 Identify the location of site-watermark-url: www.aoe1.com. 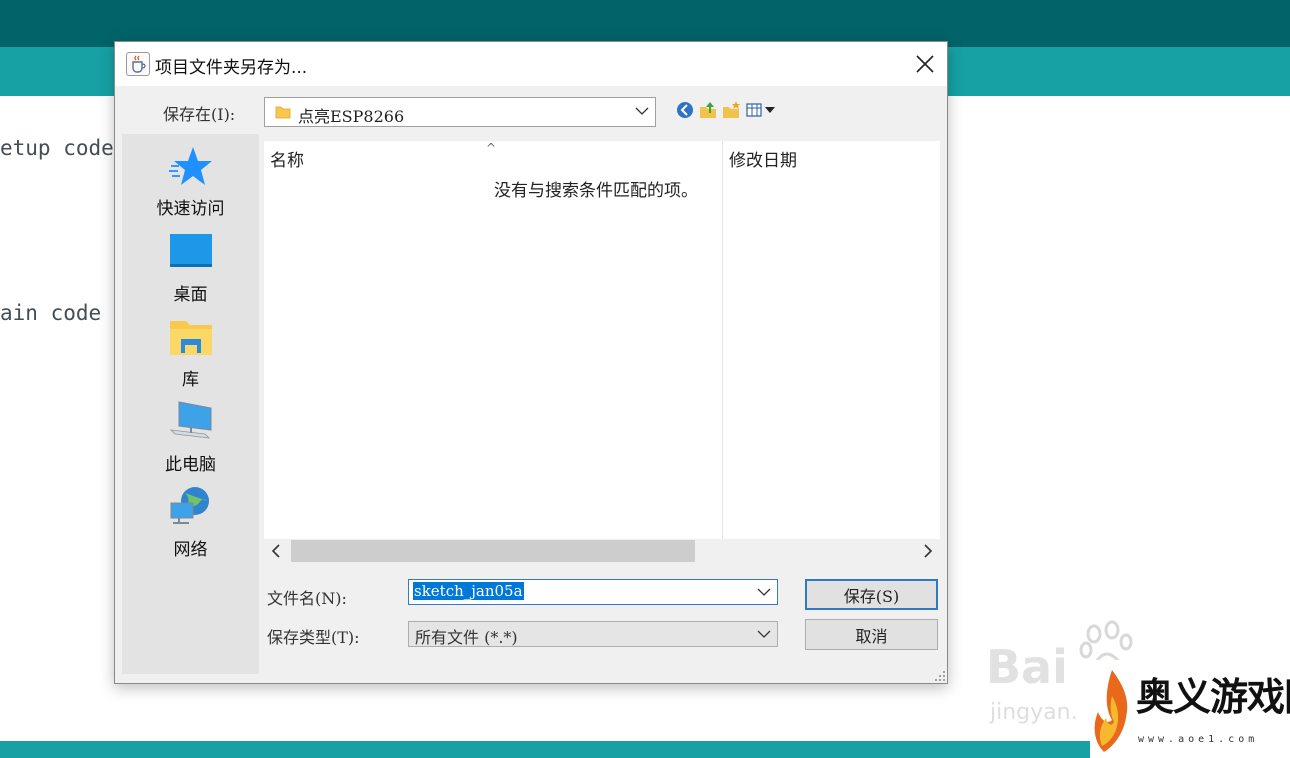
(1198, 739).